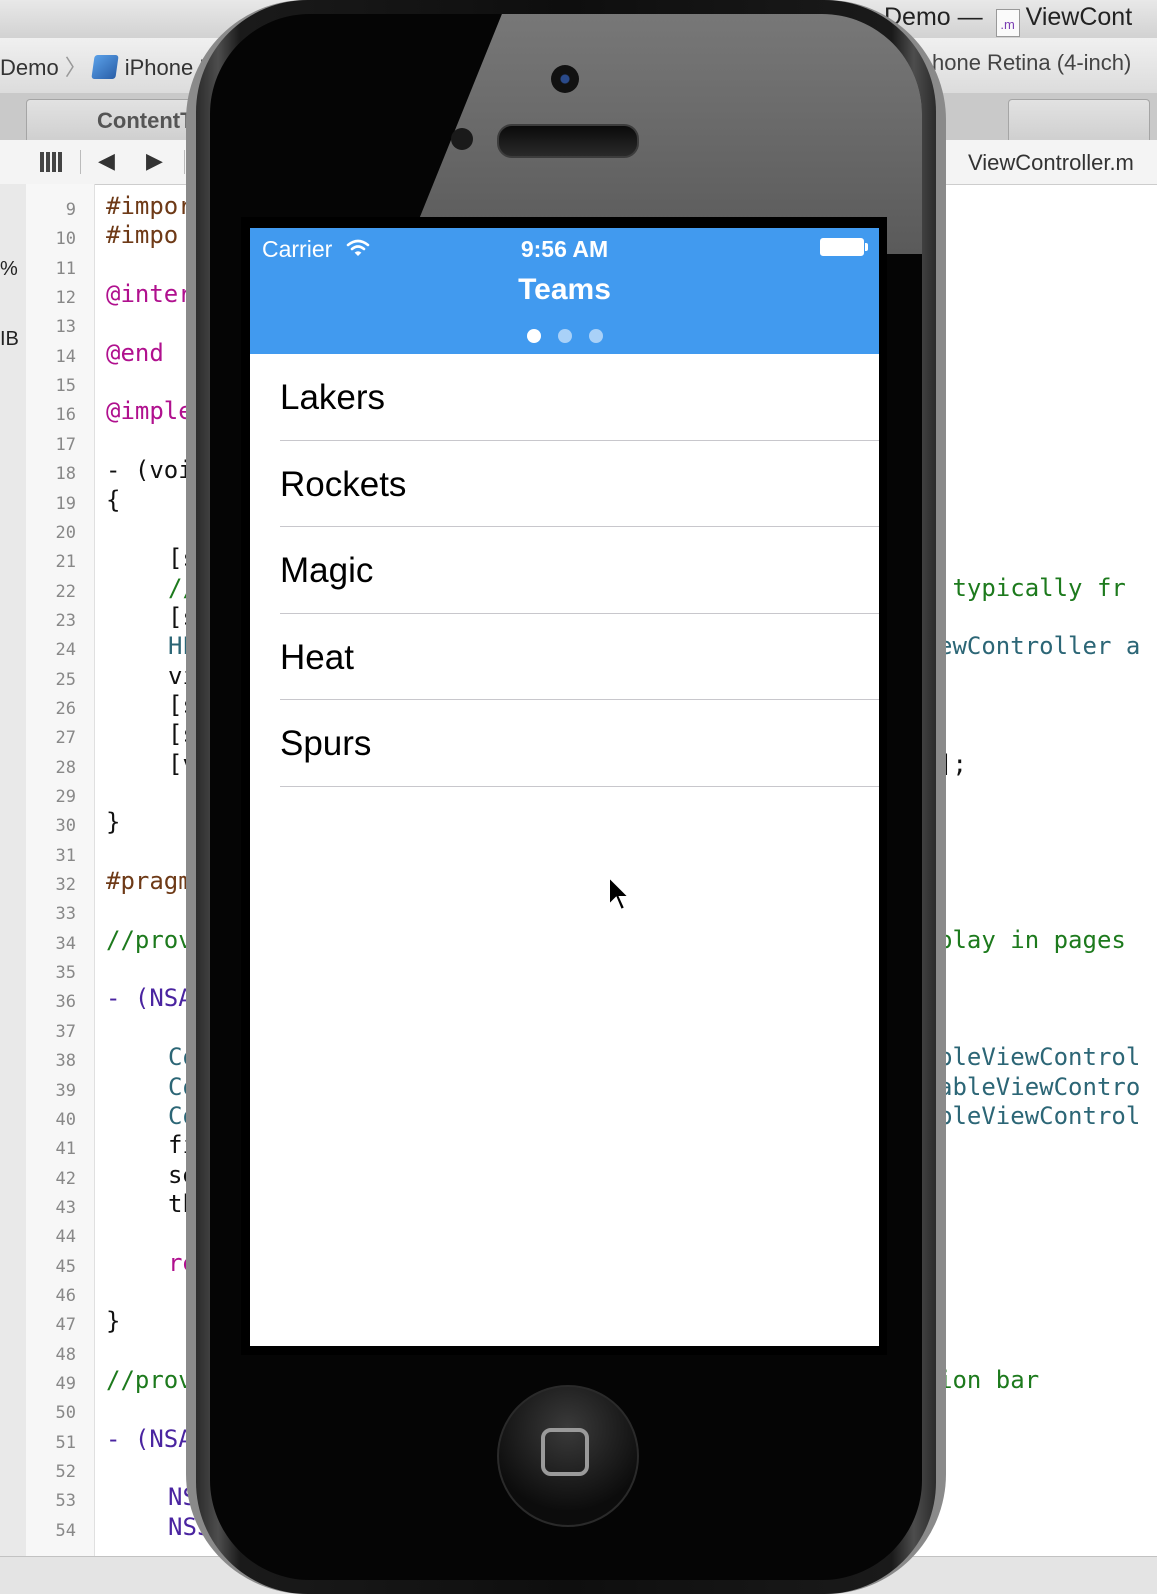  What do you see at coordinates (65, 239) in the screenshot?
I see `line-number: 10` at bounding box center [65, 239].